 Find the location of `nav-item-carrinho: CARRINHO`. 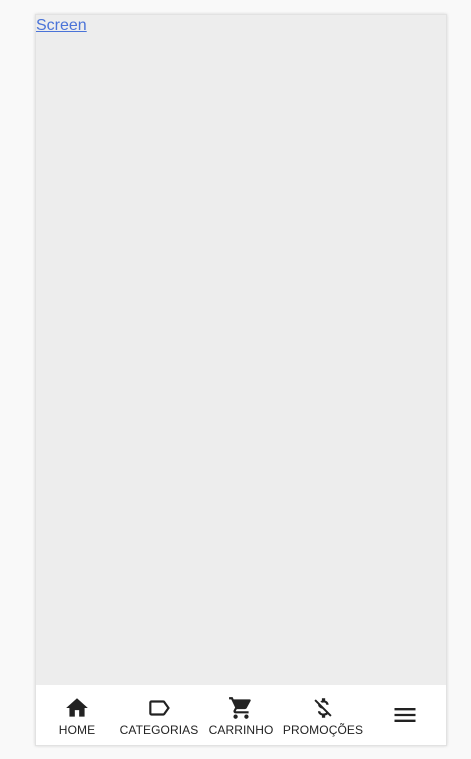

nav-item-carrinho: CARRINHO is located at coordinates (241, 715).